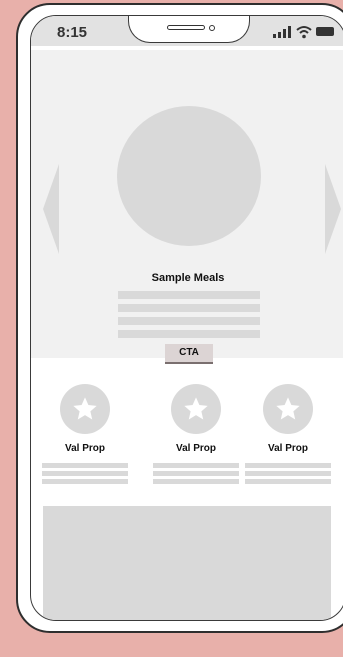 The width and height of the screenshot is (343, 657). What do you see at coordinates (189, 354) in the screenshot?
I see `cta-button: CTA` at bounding box center [189, 354].